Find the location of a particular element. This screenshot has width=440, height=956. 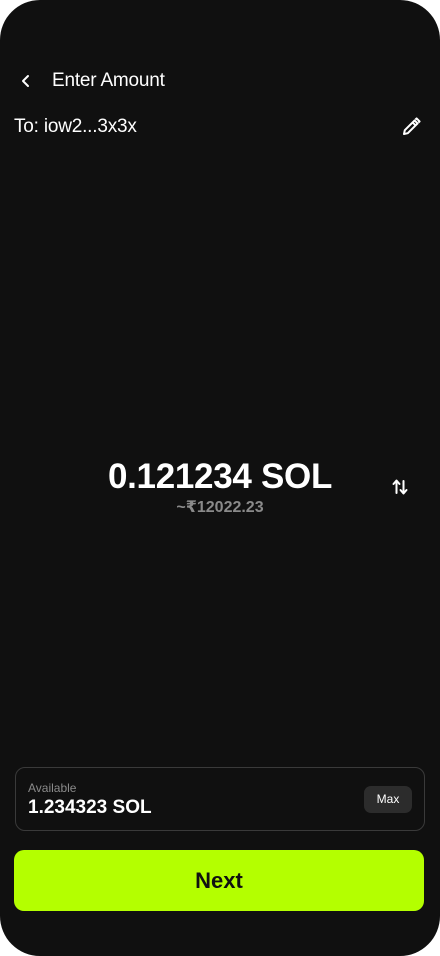

swap-vertical-arrows-icon is located at coordinates (400, 487).